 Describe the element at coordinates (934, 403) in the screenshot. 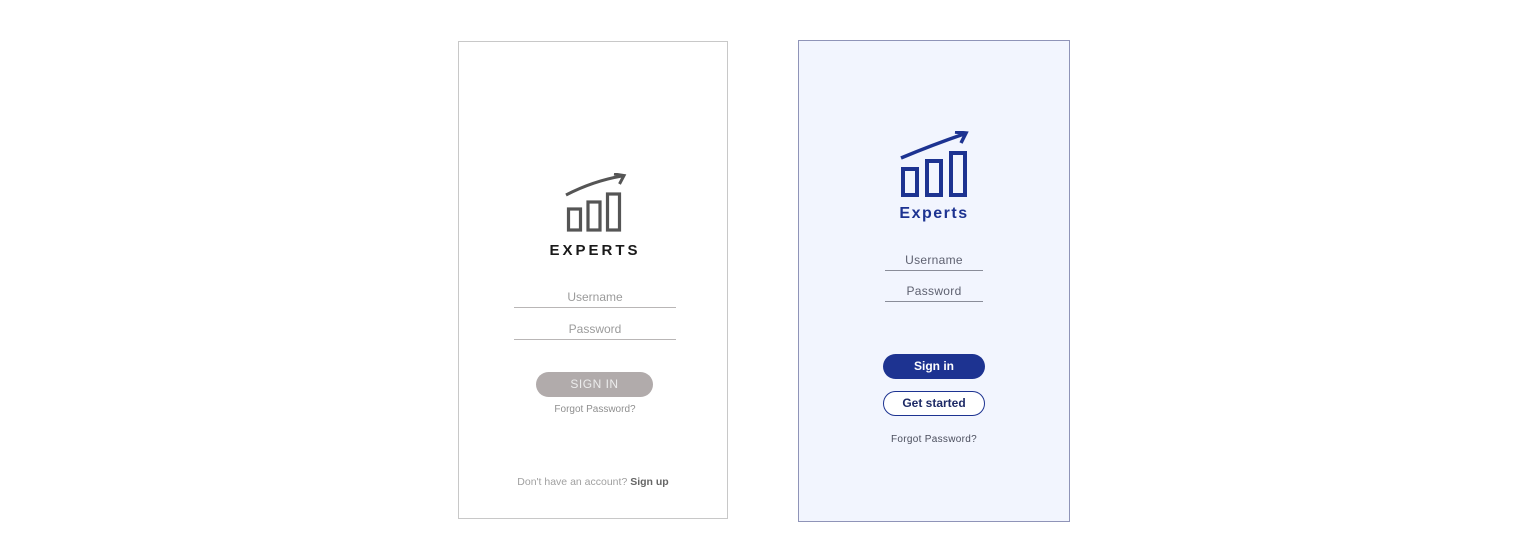

I see `get-started-button: Get started` at that location.